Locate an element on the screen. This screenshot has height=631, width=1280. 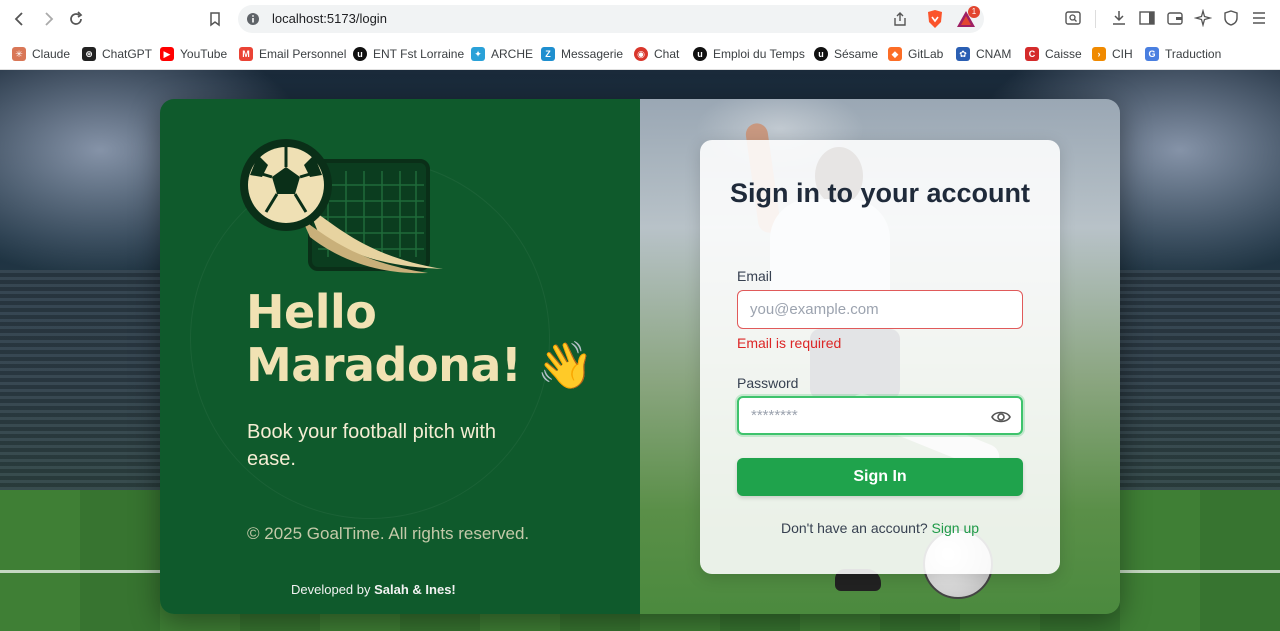
wallet-icon is located at coordinates (1175, 18).